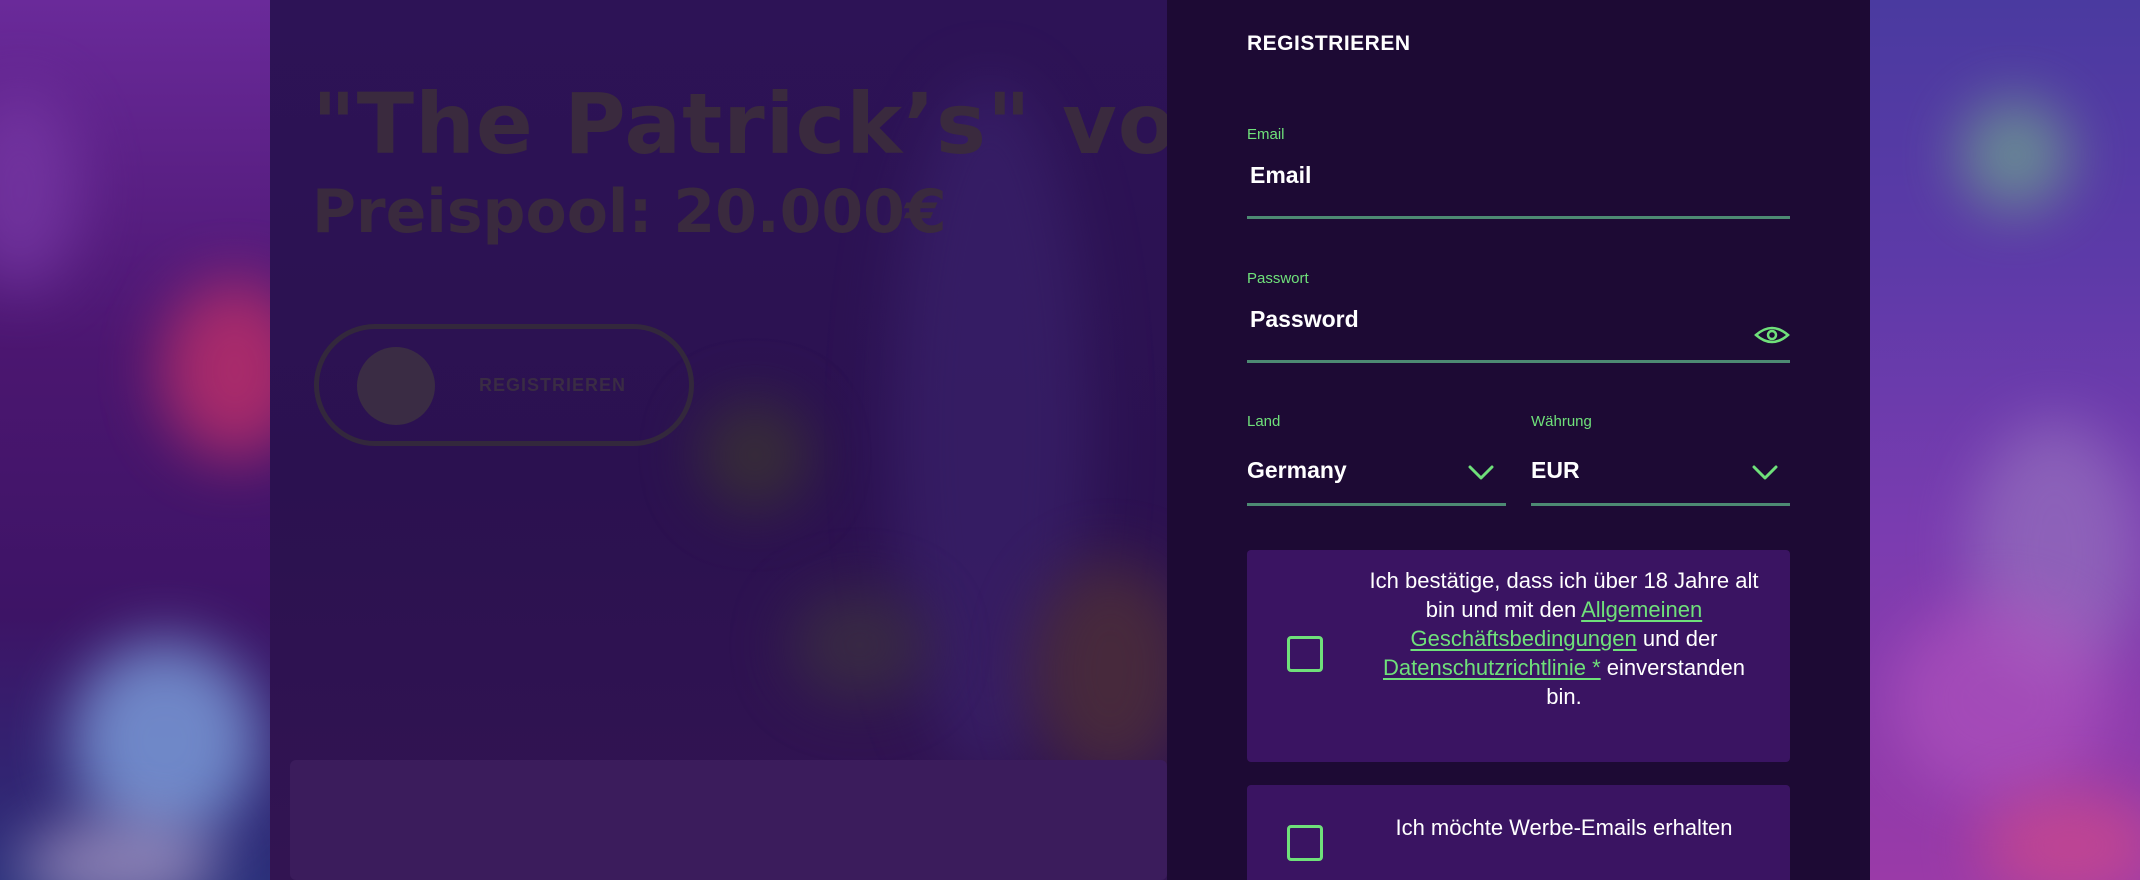 This screenshot has width=2140, height=880. Describe the element at coordinates (135, 440) in the screenshot. I see `background-left` at that location.